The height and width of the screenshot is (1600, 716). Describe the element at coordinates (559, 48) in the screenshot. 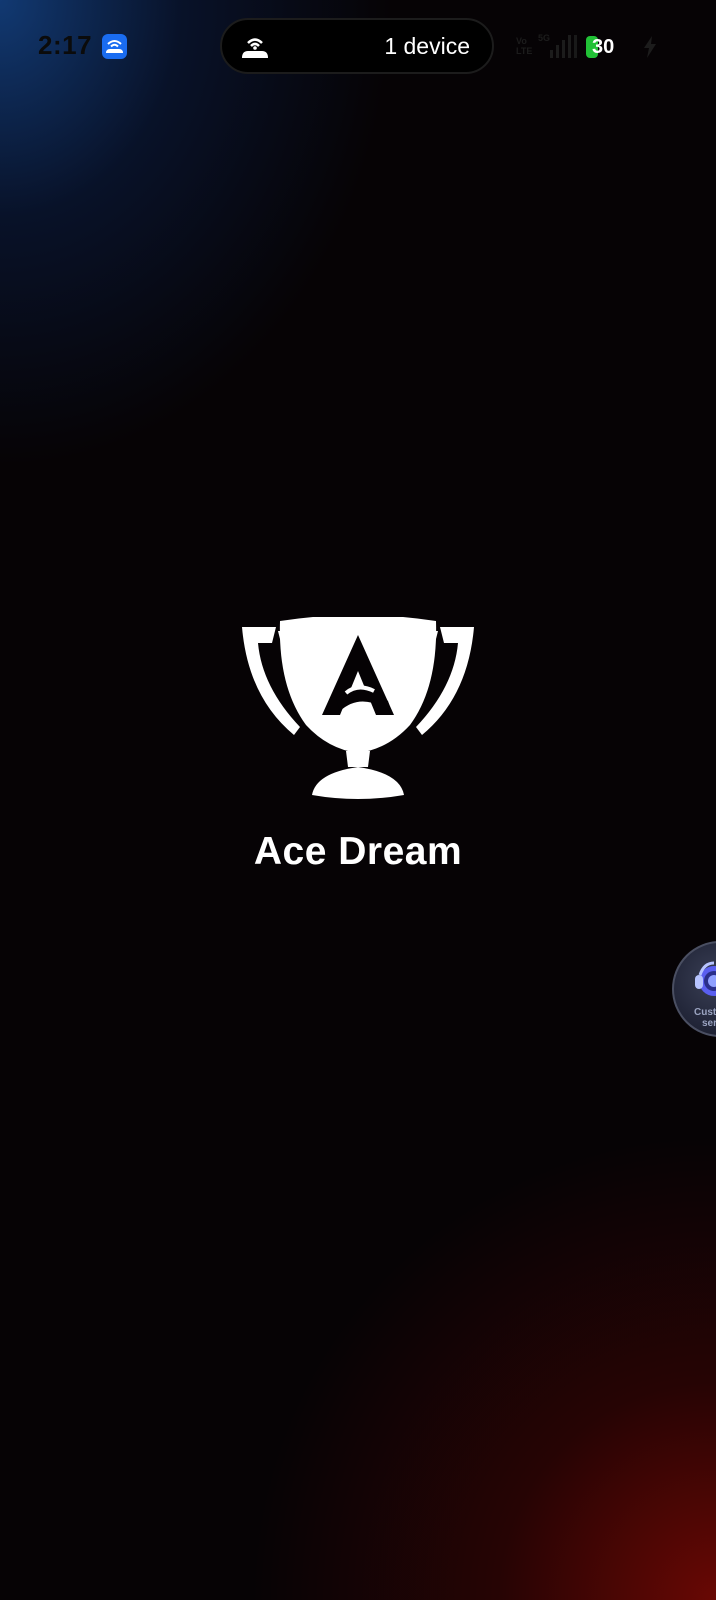

I see `cellular-signal-icon: 5G` at that location.